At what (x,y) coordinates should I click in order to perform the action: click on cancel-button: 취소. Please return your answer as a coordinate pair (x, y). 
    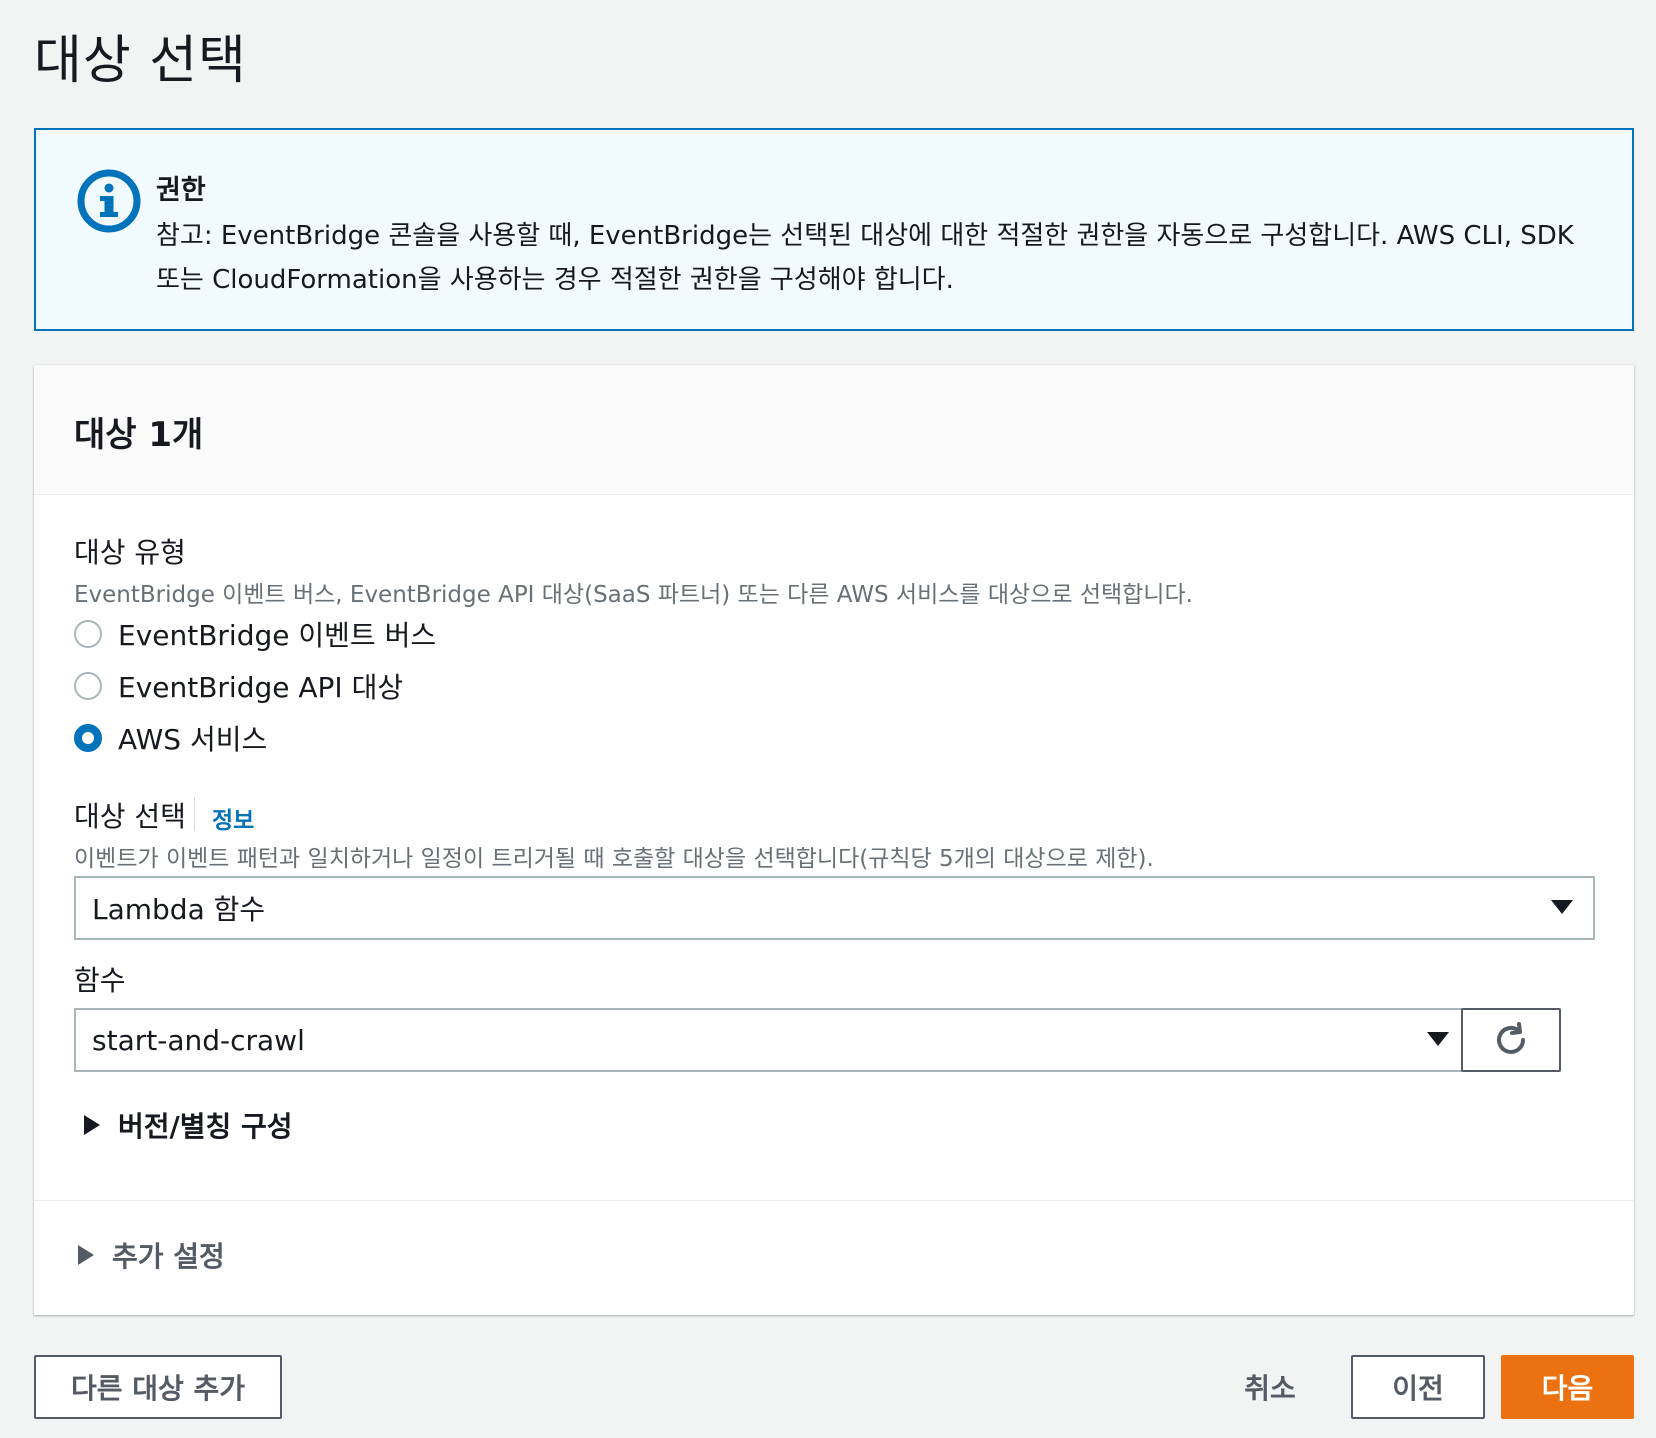
    Looking at the image, I should click on (1270, 1387).